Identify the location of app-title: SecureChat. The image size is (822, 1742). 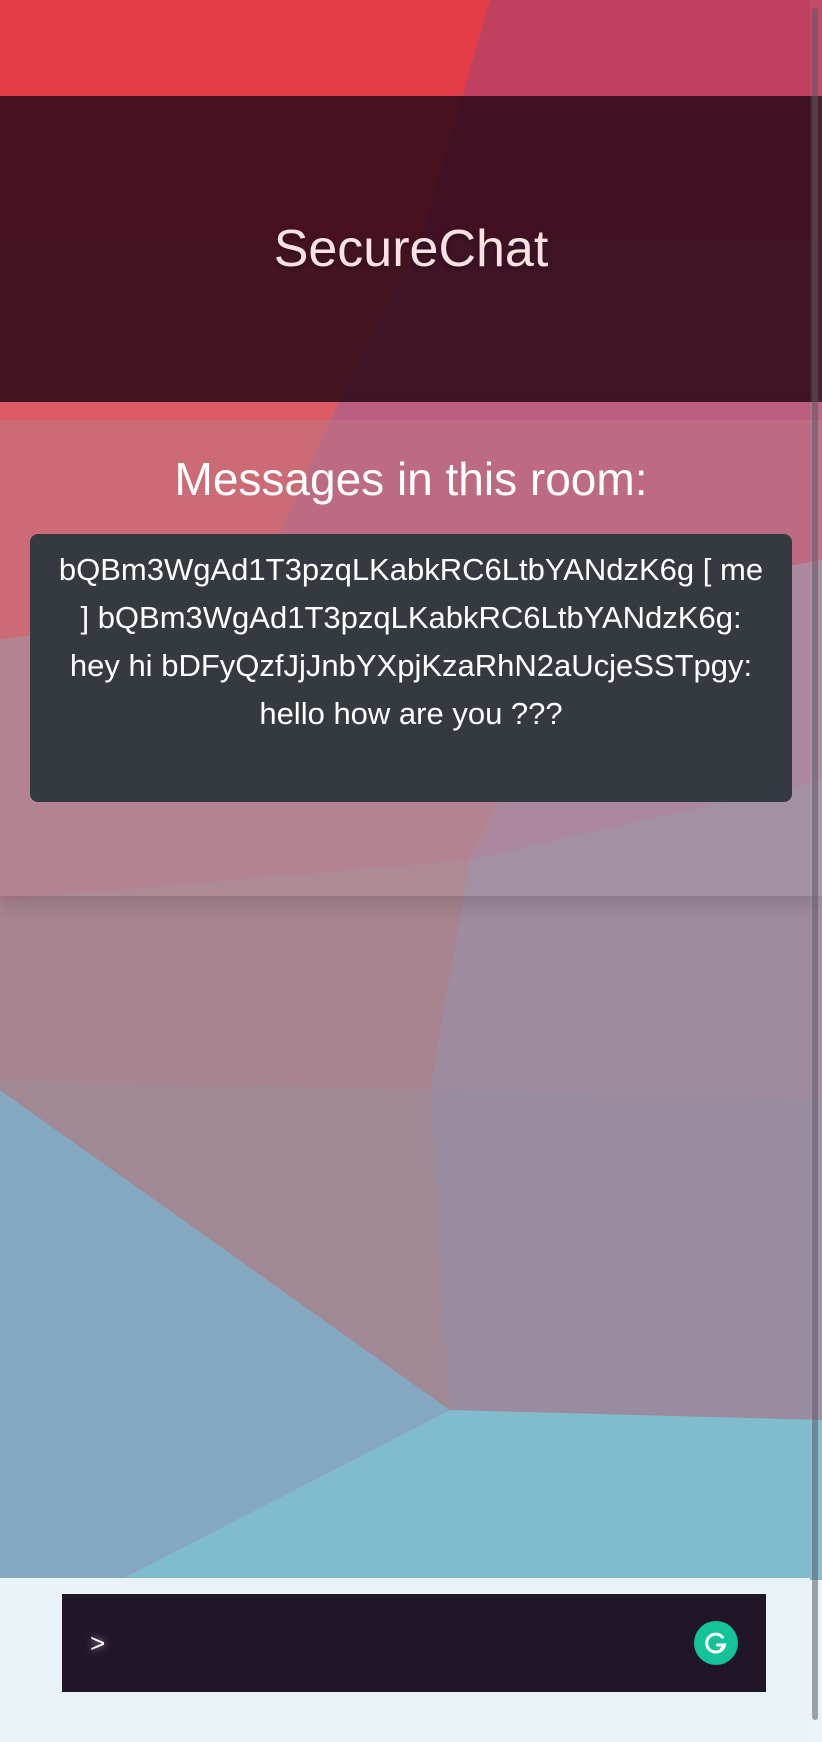
(411, 249).